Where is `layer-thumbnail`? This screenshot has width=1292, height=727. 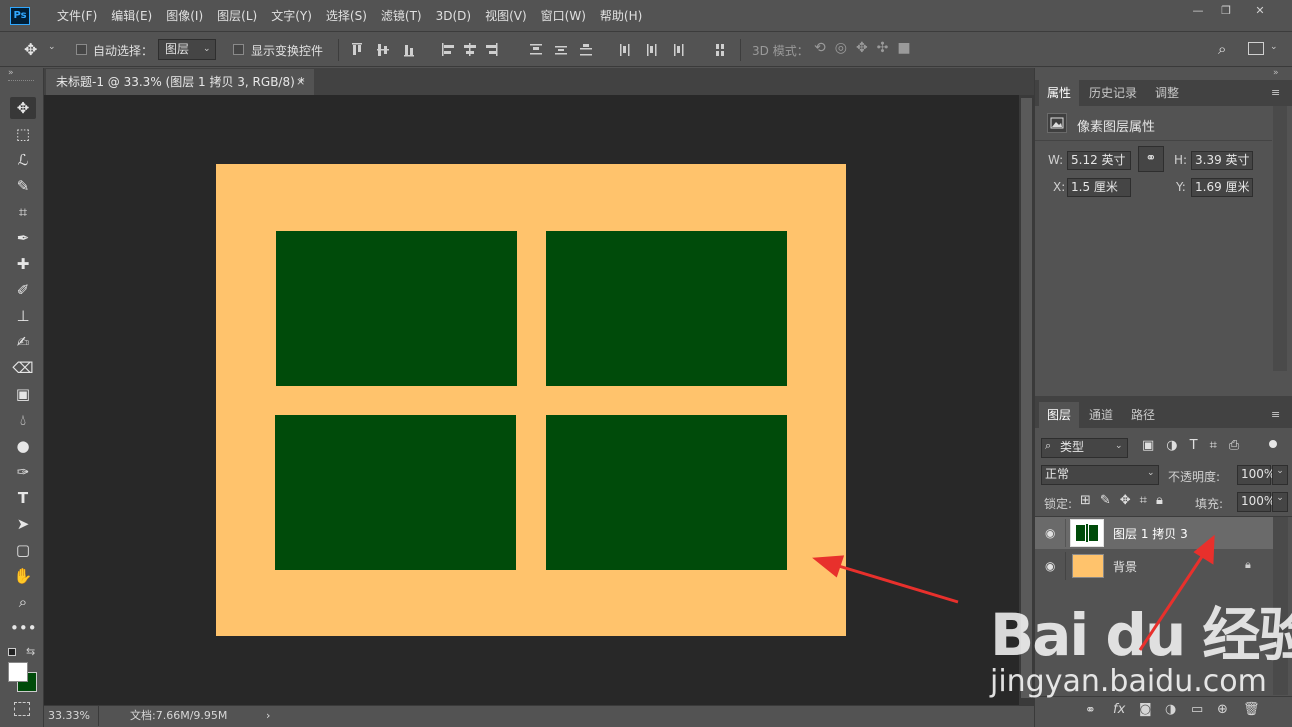
layer-thumbnail is located at coordinates (1088, 566).